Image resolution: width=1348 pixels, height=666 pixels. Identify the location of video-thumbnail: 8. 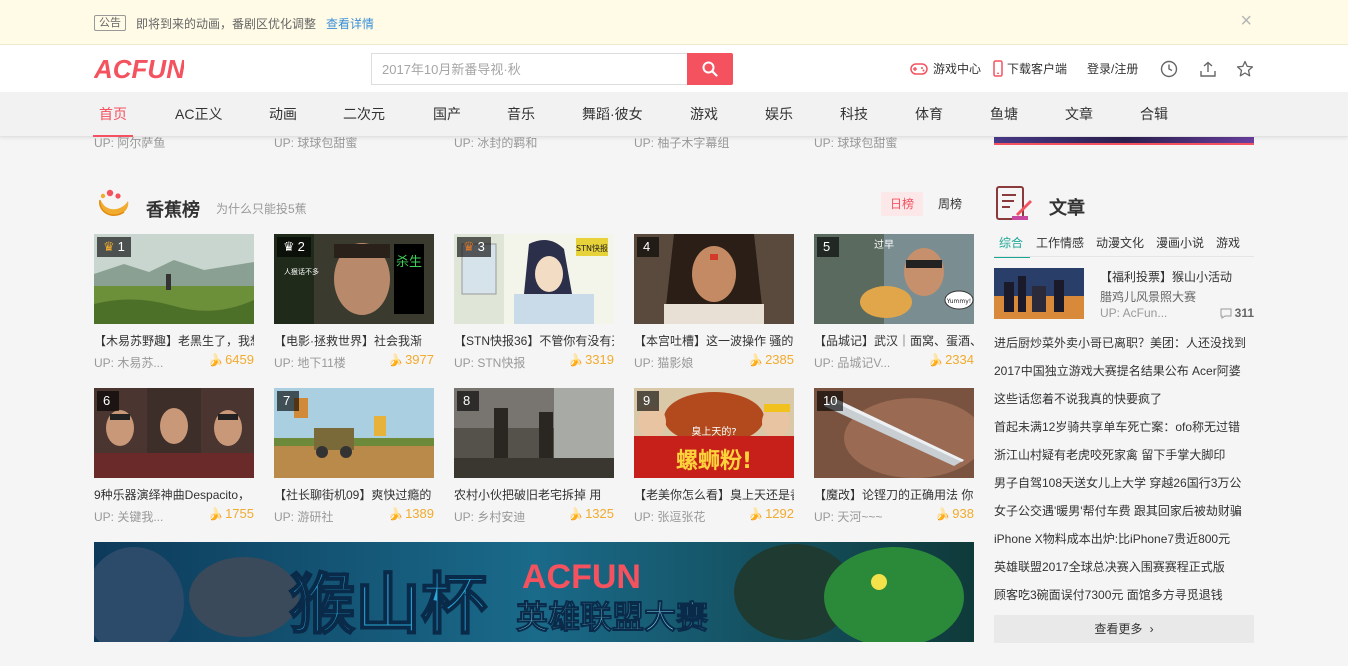
(534, 433).